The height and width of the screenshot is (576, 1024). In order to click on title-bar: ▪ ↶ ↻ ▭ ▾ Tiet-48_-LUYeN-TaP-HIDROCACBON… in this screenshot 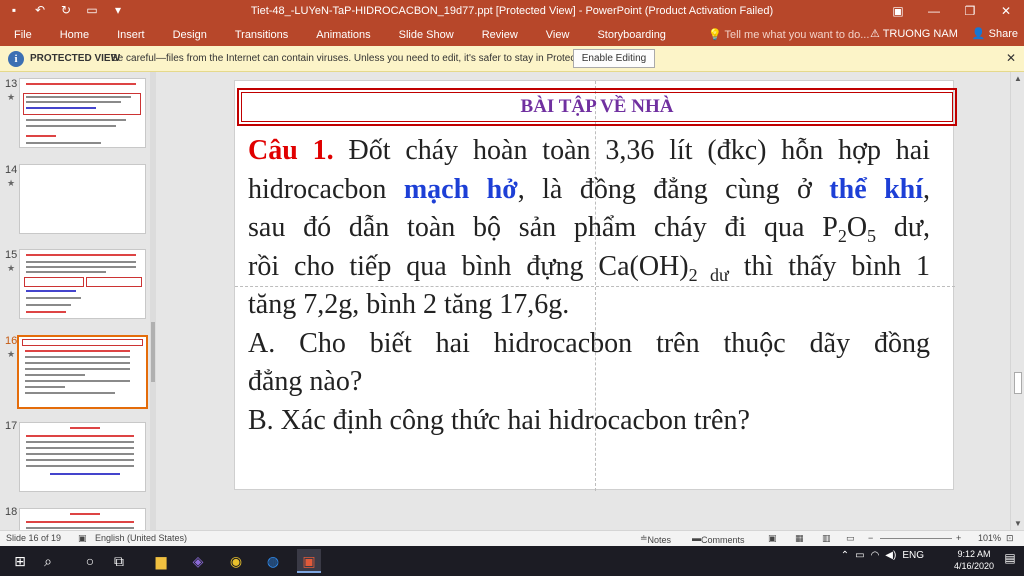, I will do `click(512, 12)`.